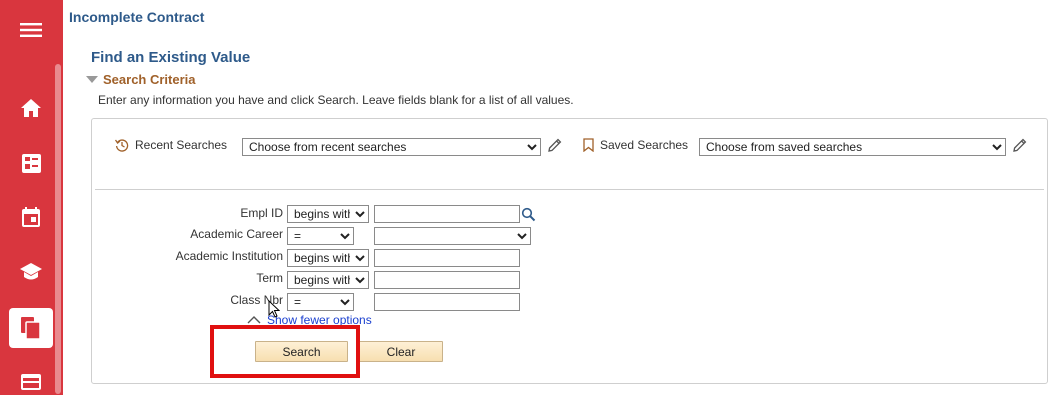  I want to click on sidebar-item-finances, so click(31, 382).